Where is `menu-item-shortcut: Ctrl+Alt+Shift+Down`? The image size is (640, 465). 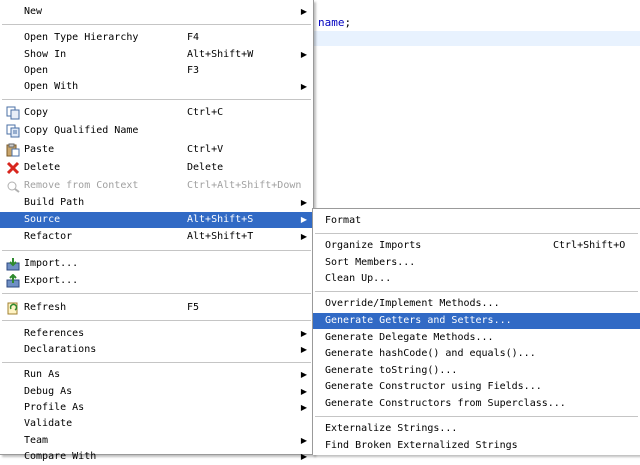 menu-item-shortcut: Ctrl+Alt+Shift+Down is located at coordinates (244, 185).